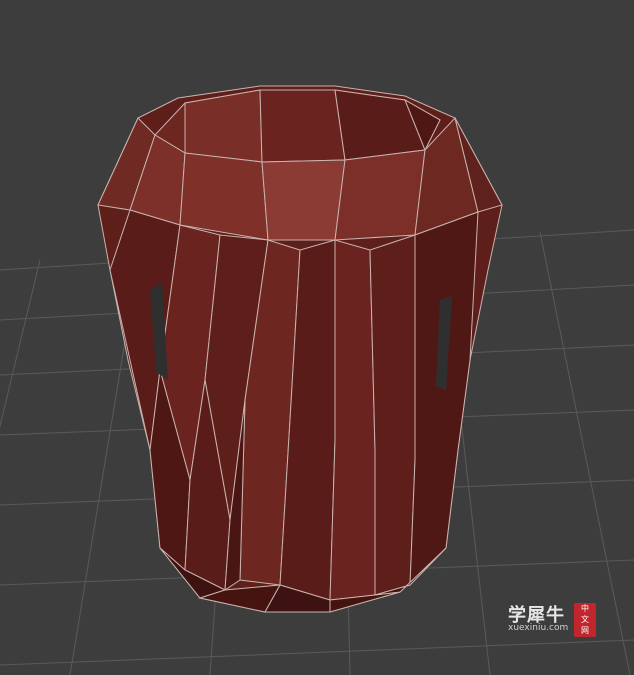  I want to click on watermark-logo: 学犀牛 xuexiniu.com 中 文 网, so click(550, 620).